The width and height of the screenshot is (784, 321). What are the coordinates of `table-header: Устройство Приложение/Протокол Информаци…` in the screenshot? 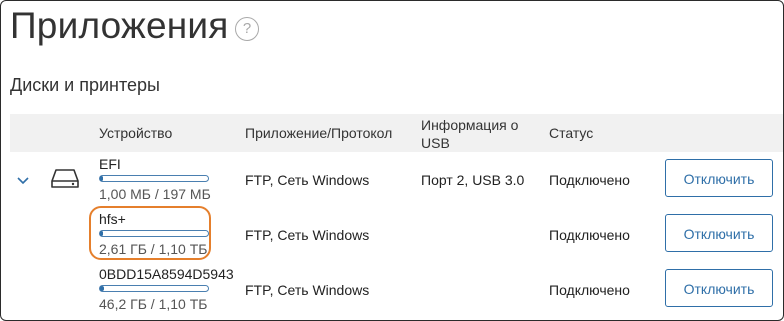 It's located at (396, 133).